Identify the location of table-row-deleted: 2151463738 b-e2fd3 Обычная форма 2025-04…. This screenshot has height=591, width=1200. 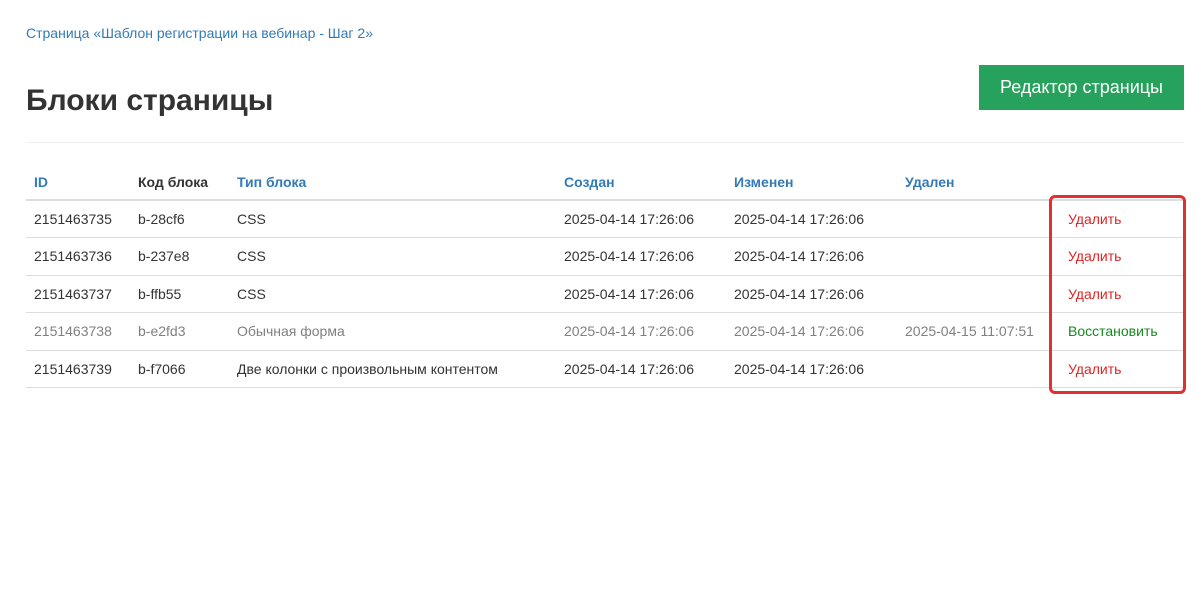
(605, 331).